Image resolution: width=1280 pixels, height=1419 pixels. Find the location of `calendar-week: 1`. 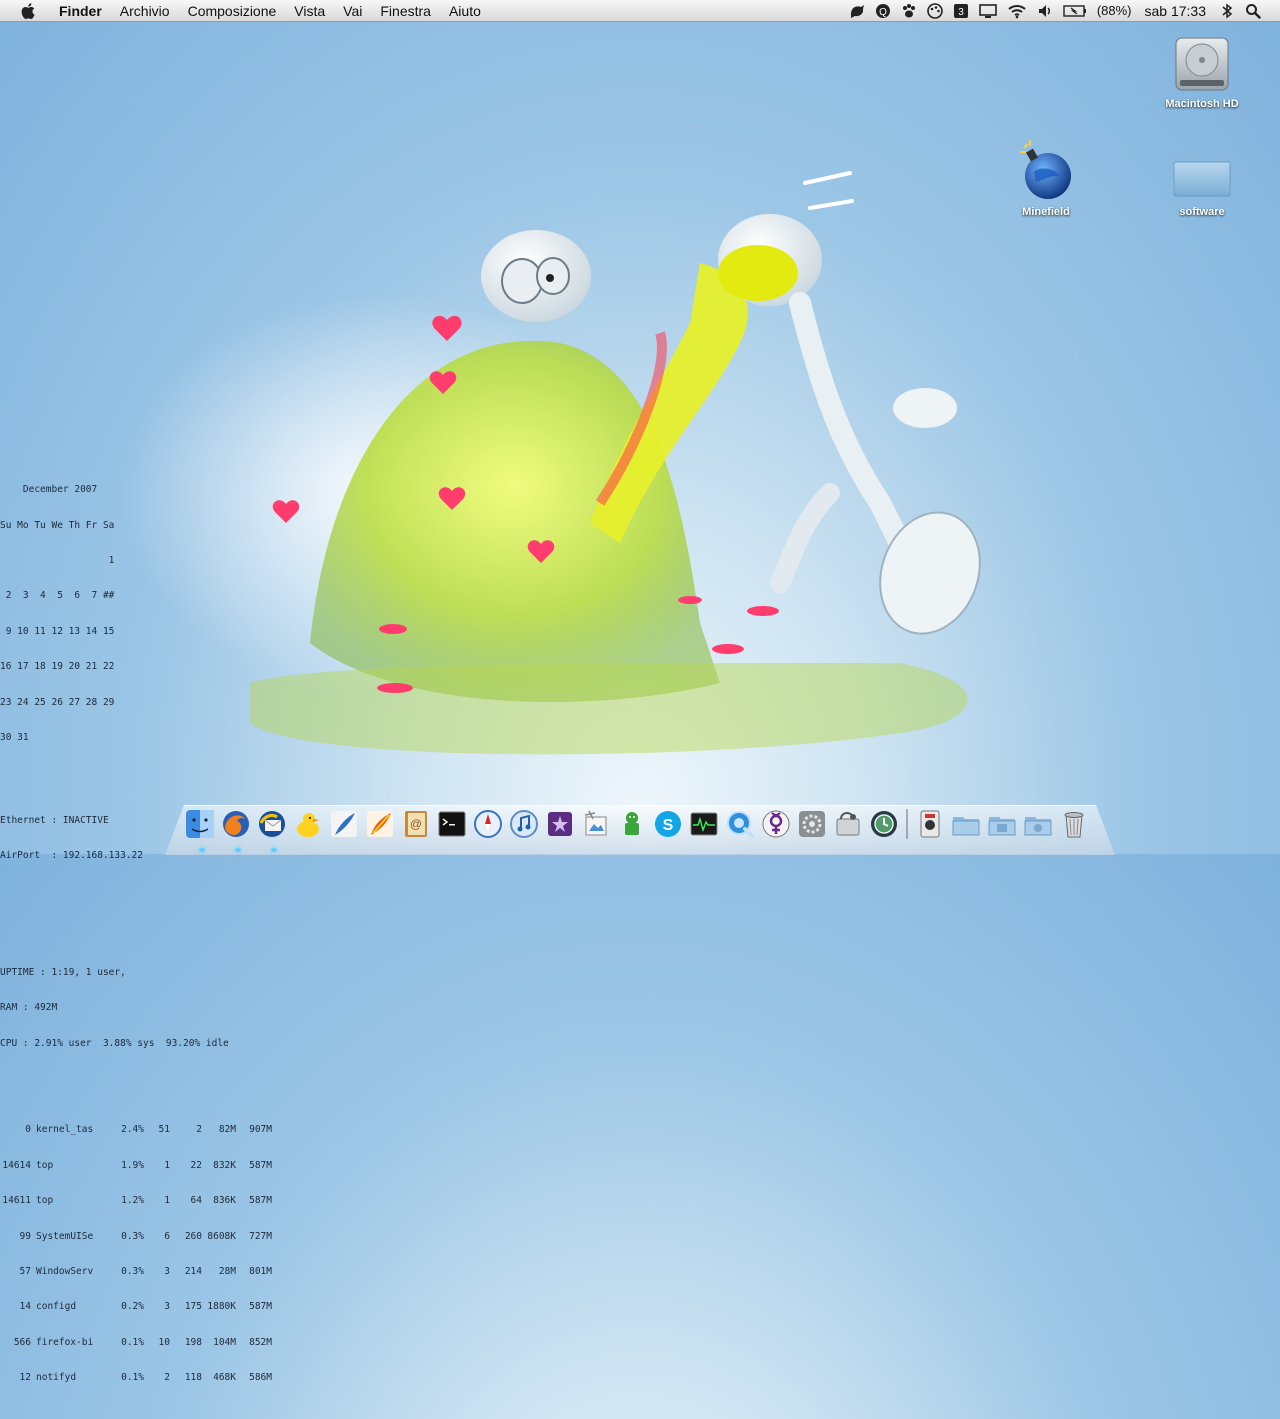

calendar-week: 1 is located at coordinates (57, 560).